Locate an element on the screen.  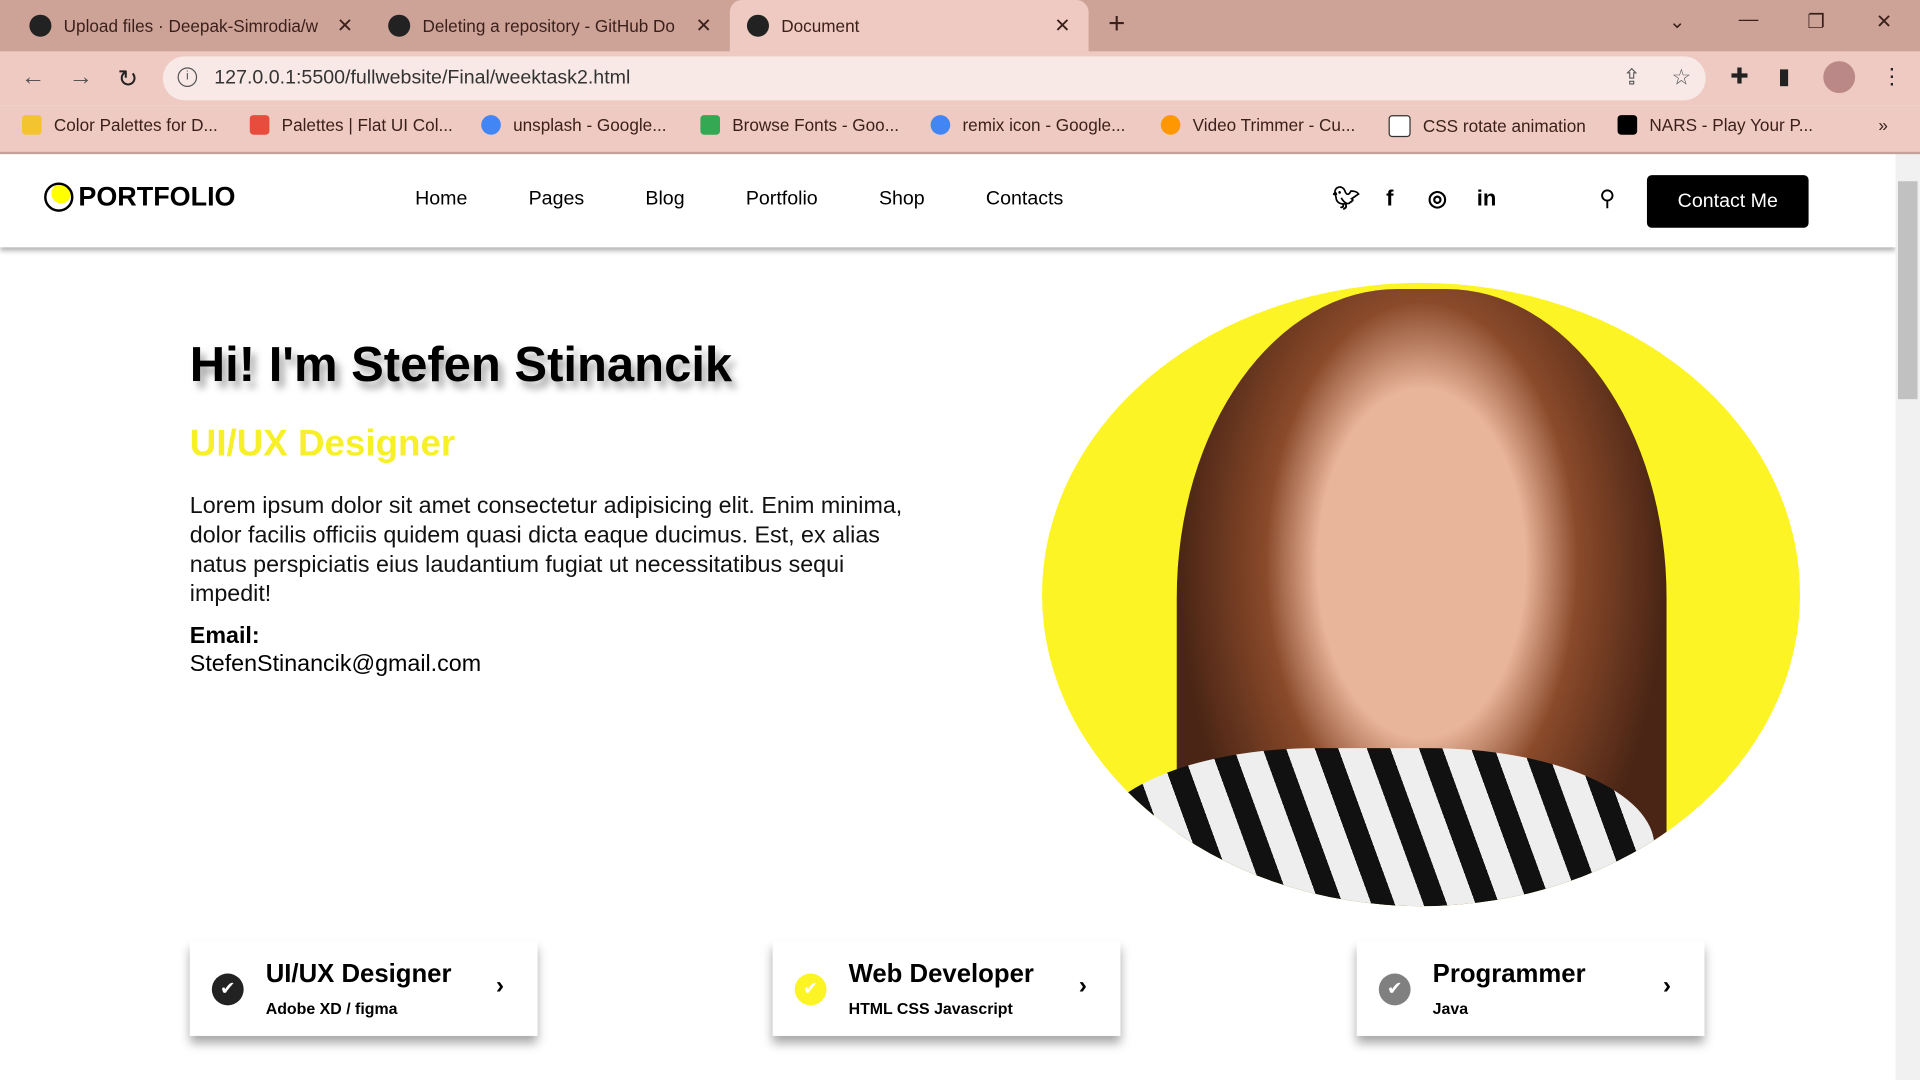
bookmark-star-icon: ☆ is located at coordinates (1681, 78).